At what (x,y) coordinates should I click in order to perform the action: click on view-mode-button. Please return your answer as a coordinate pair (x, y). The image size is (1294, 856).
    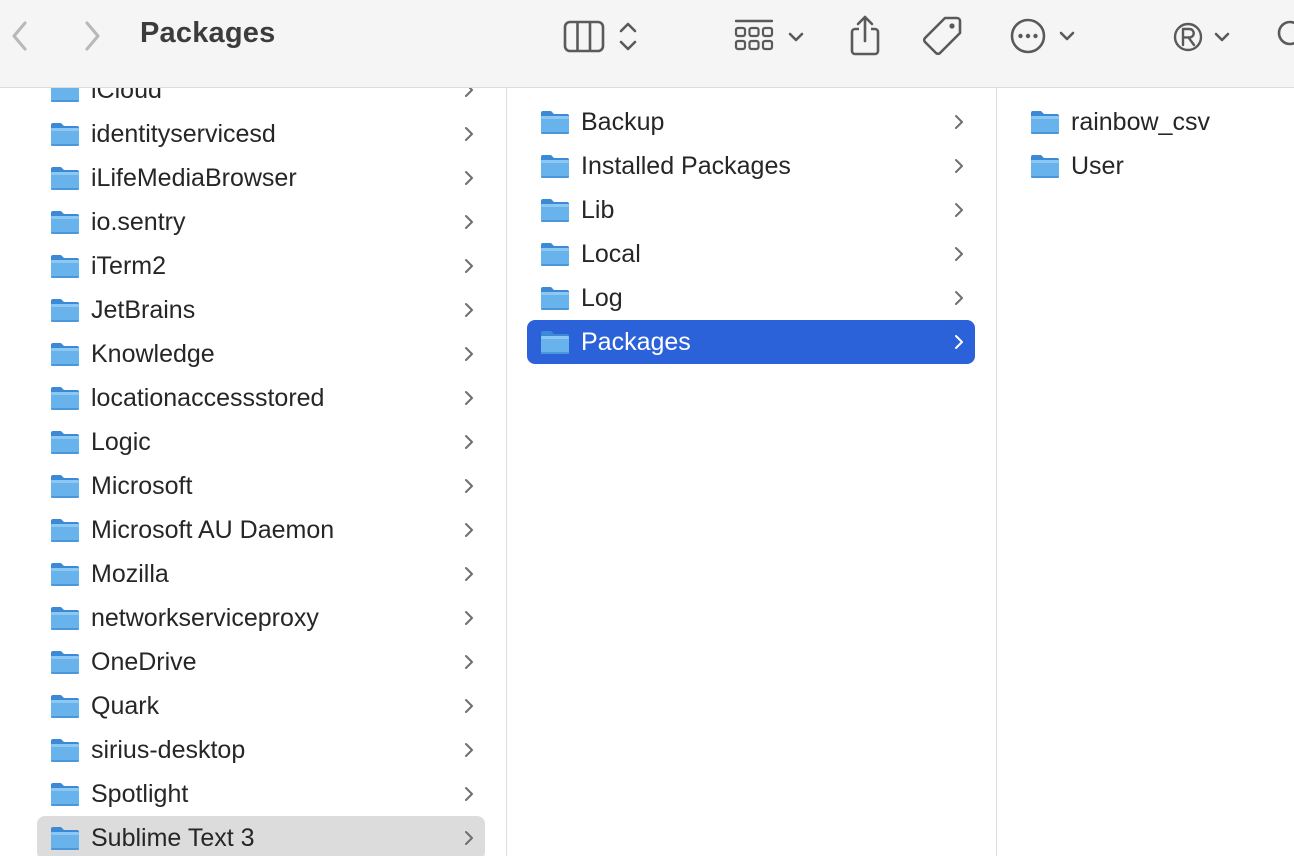
    Looking at the image, I should click on (603, 36).